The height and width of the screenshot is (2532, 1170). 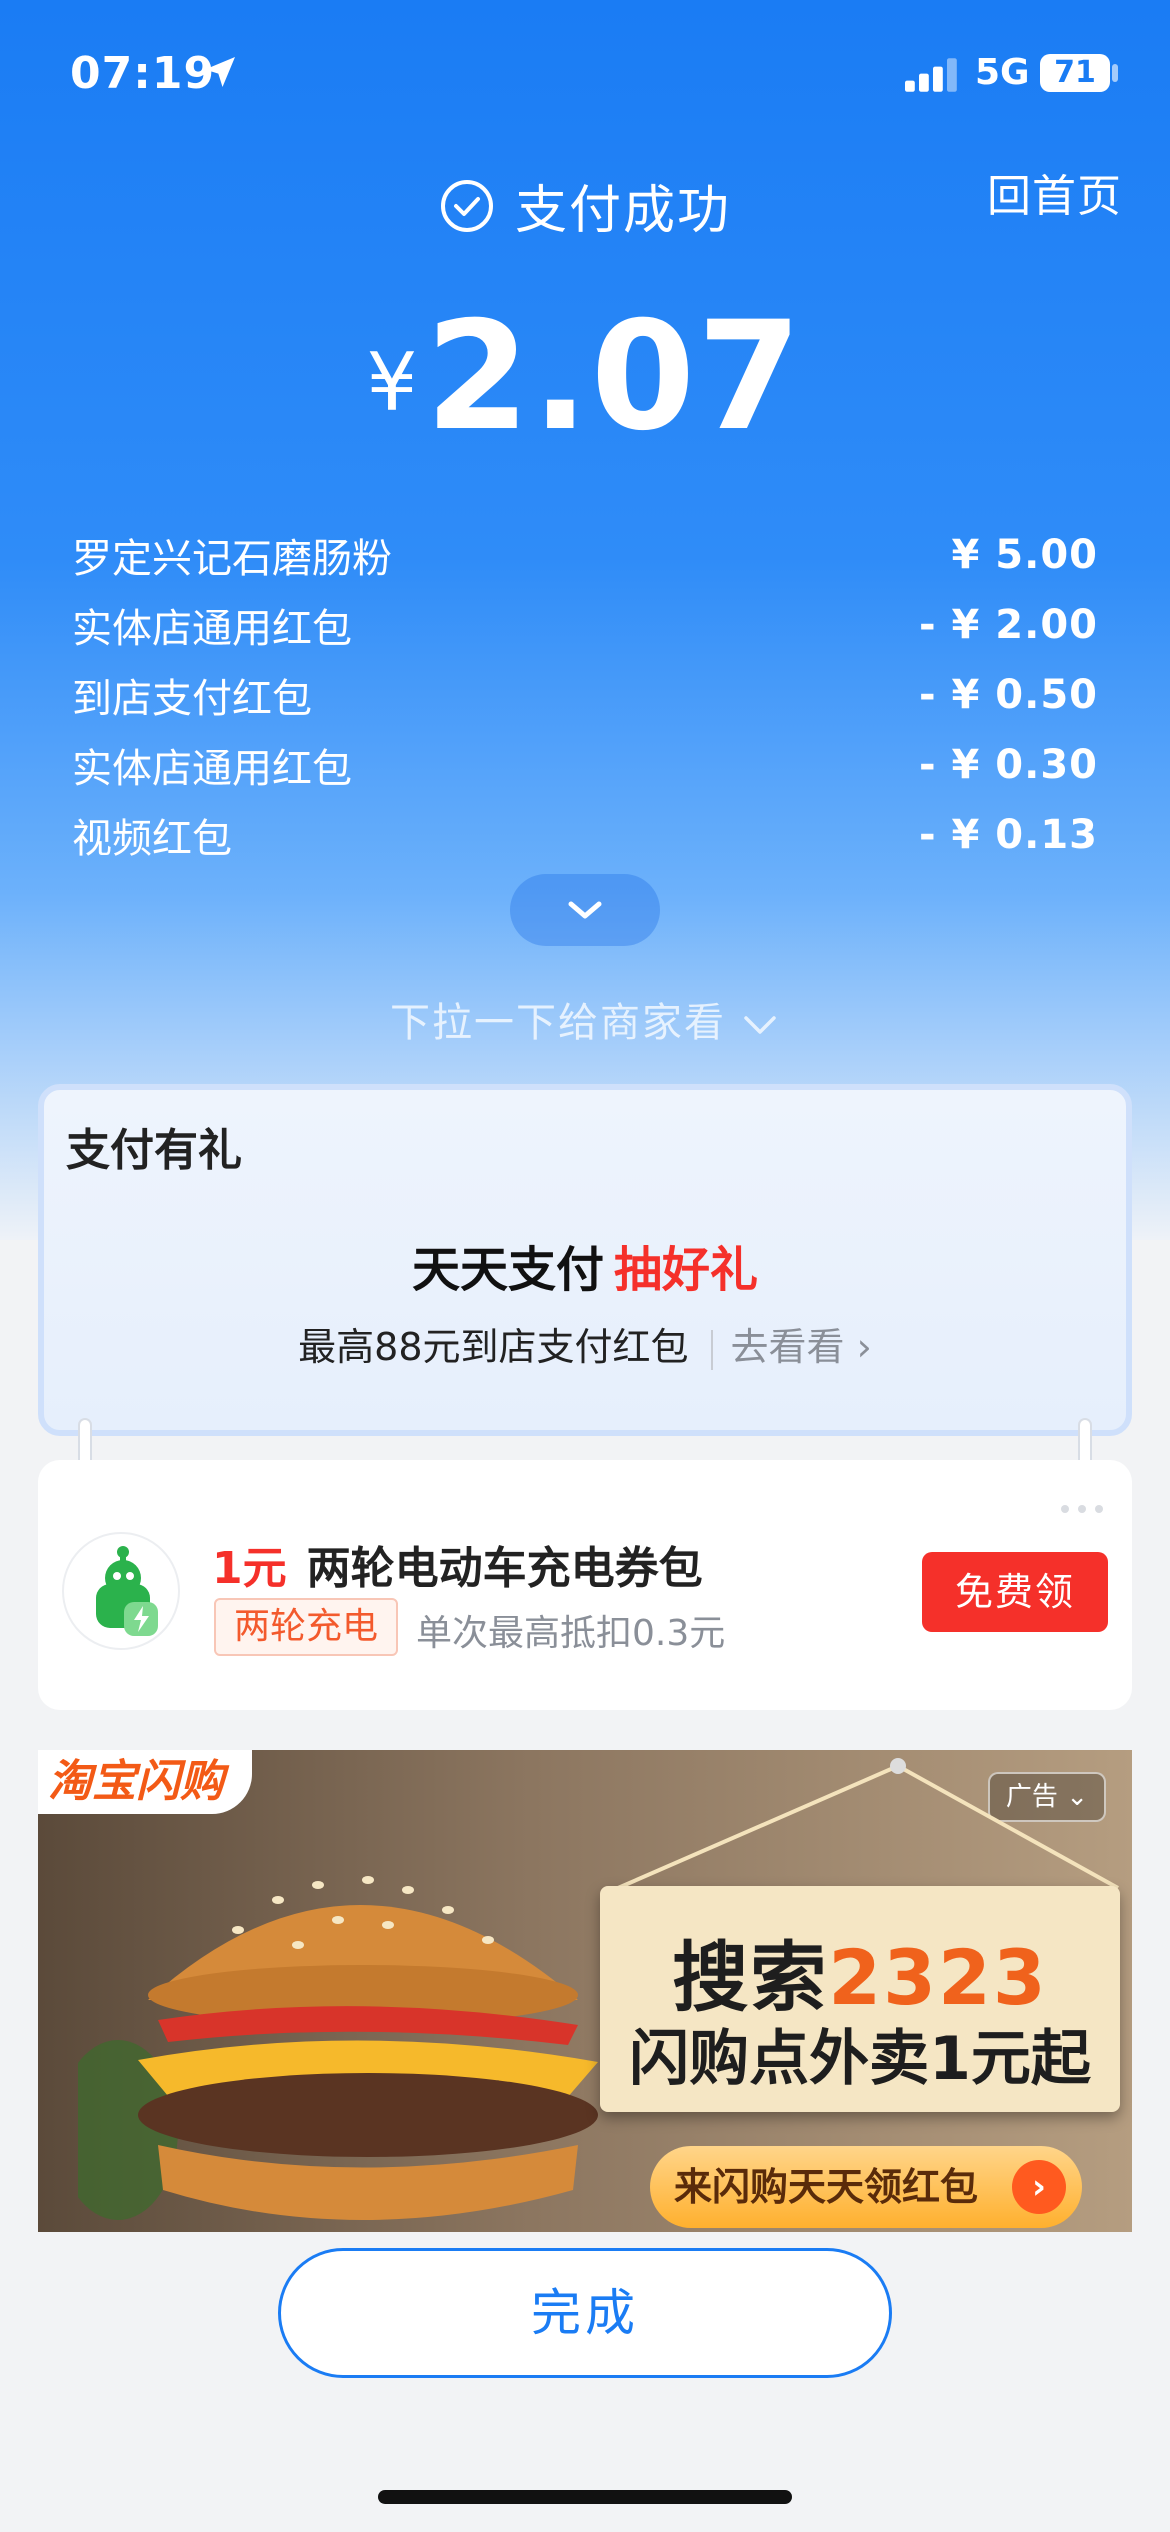 I want to click on pull-down-hint: 下拉一下给商家看, so click(x=585, y=1019).